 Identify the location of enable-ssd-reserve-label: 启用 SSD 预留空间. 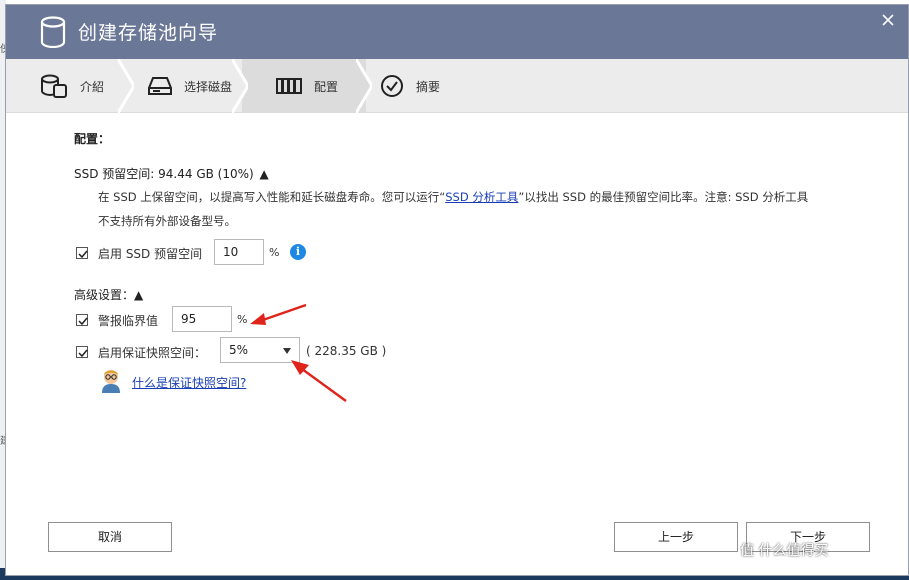
(150, 254).